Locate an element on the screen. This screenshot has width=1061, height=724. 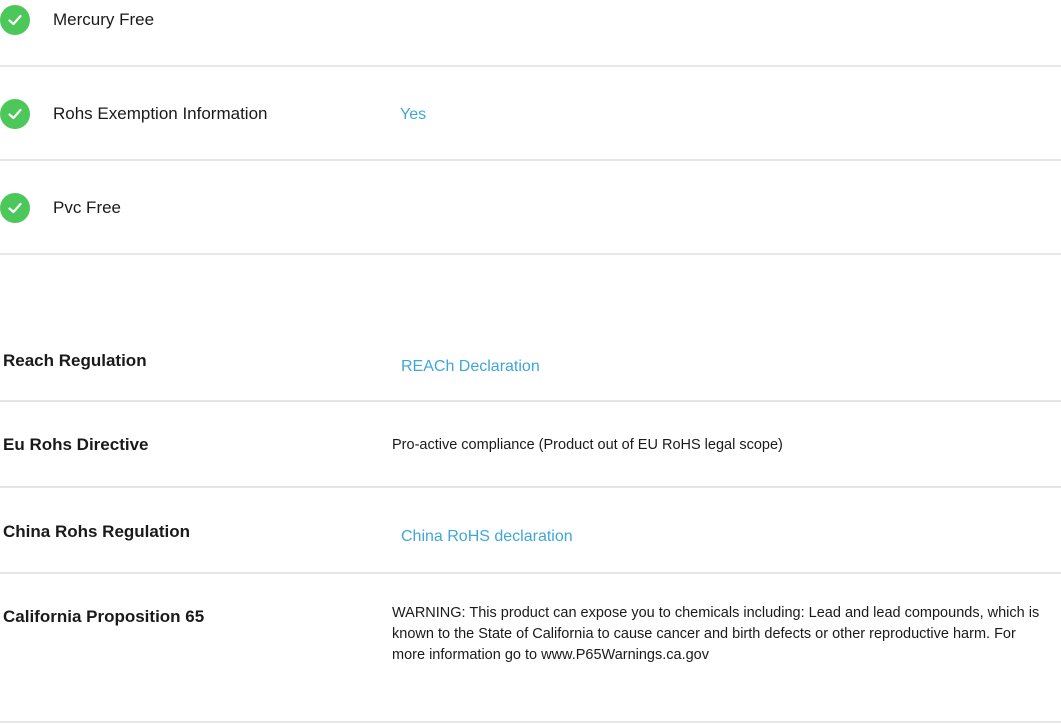
checklist-row-rohs-exemption: Rohs Exemption Information Yes is located at coordinates (530, 114).